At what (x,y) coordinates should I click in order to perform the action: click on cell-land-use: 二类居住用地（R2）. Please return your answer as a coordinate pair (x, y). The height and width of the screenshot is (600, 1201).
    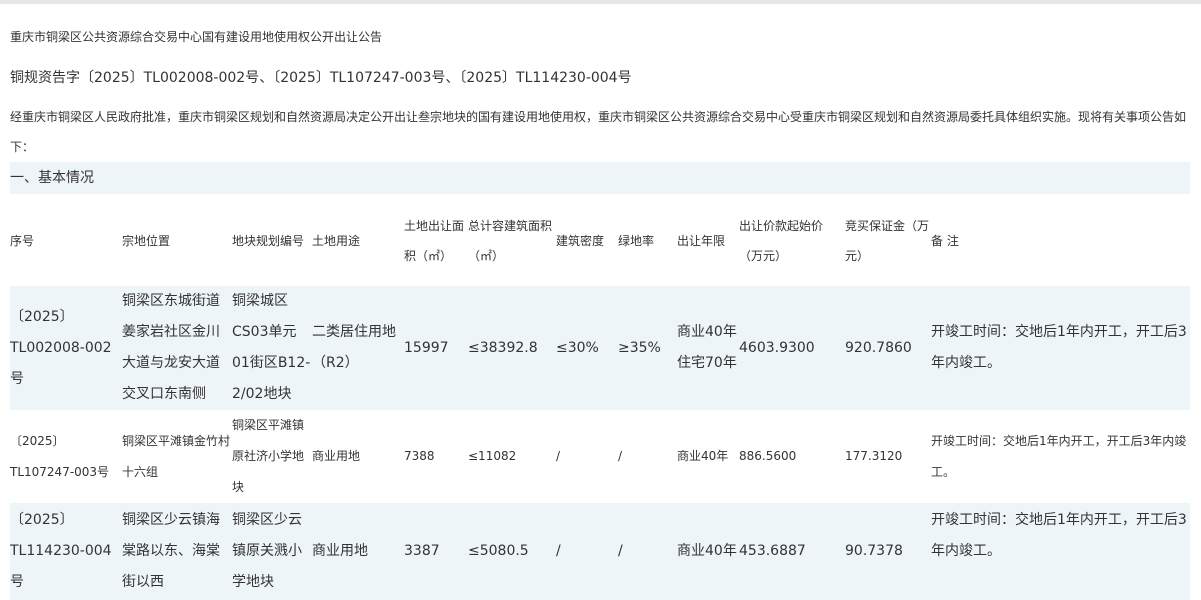
    Looking at the image, I should click on (358, 348).